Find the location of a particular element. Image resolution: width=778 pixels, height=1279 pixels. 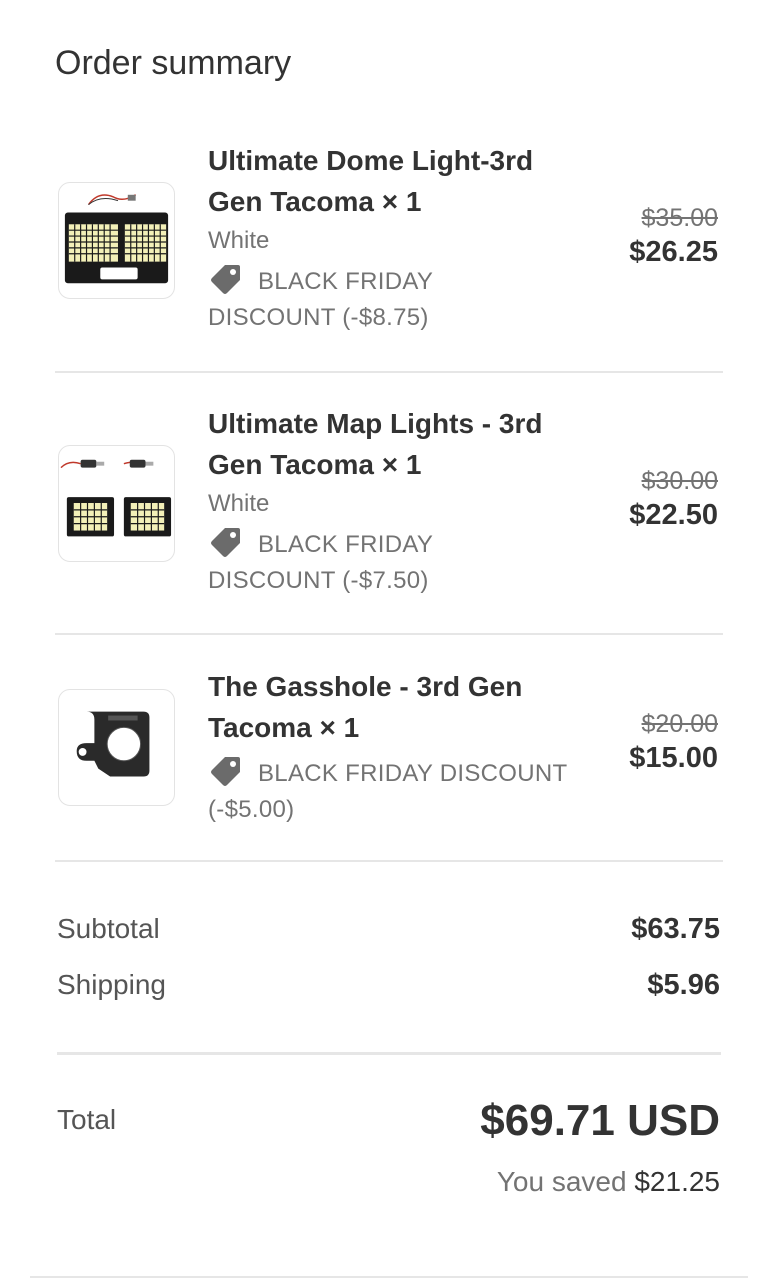

dome-light-product-image is located at coordinates (116, 240).